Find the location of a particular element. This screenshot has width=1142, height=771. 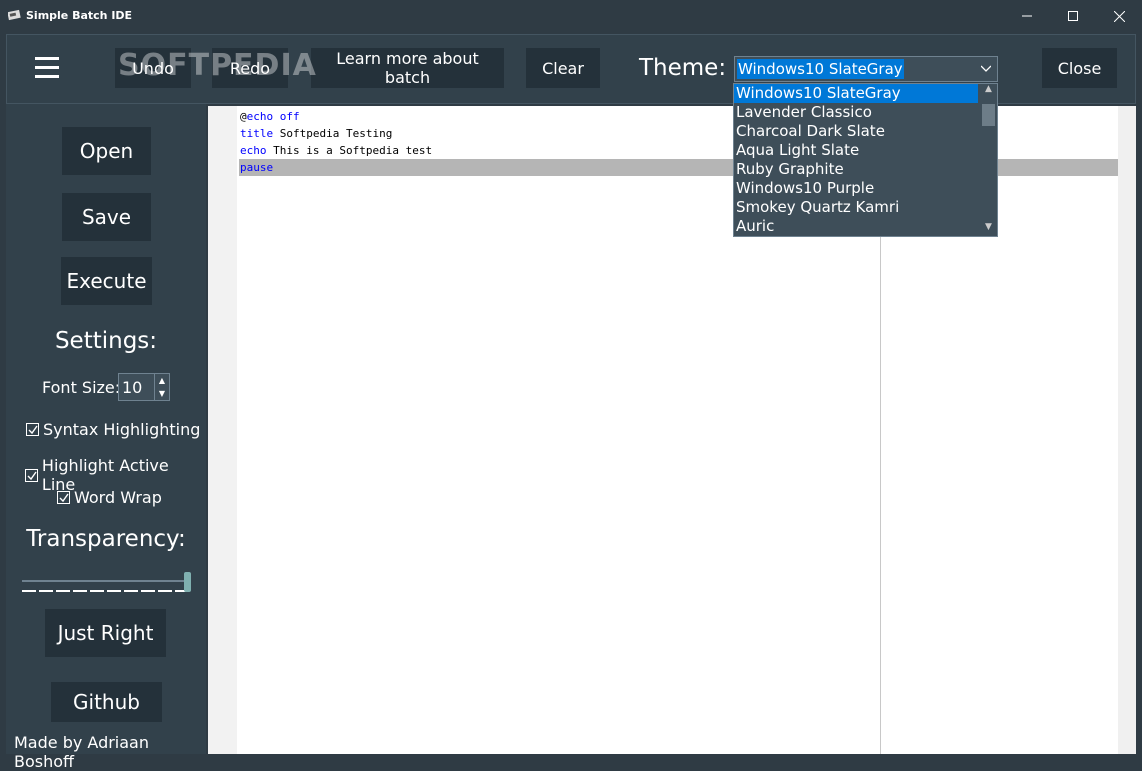

open-button: Open is located at coordinates (106, 151).